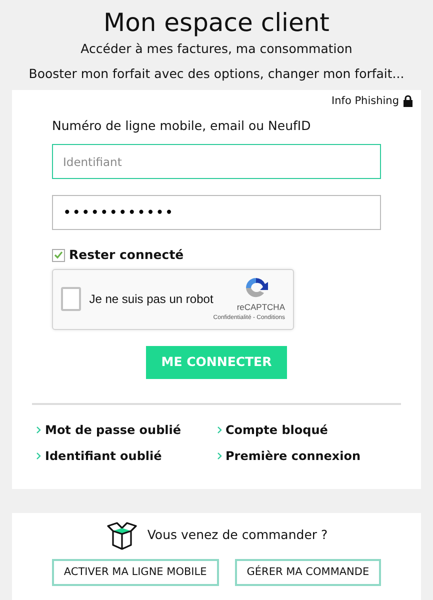 The image size is (433, 600). What do you see at coordinates (216, 212) in the screenshot?
I see `password-field: ••••••••••••` at bounding box center [216, 212].